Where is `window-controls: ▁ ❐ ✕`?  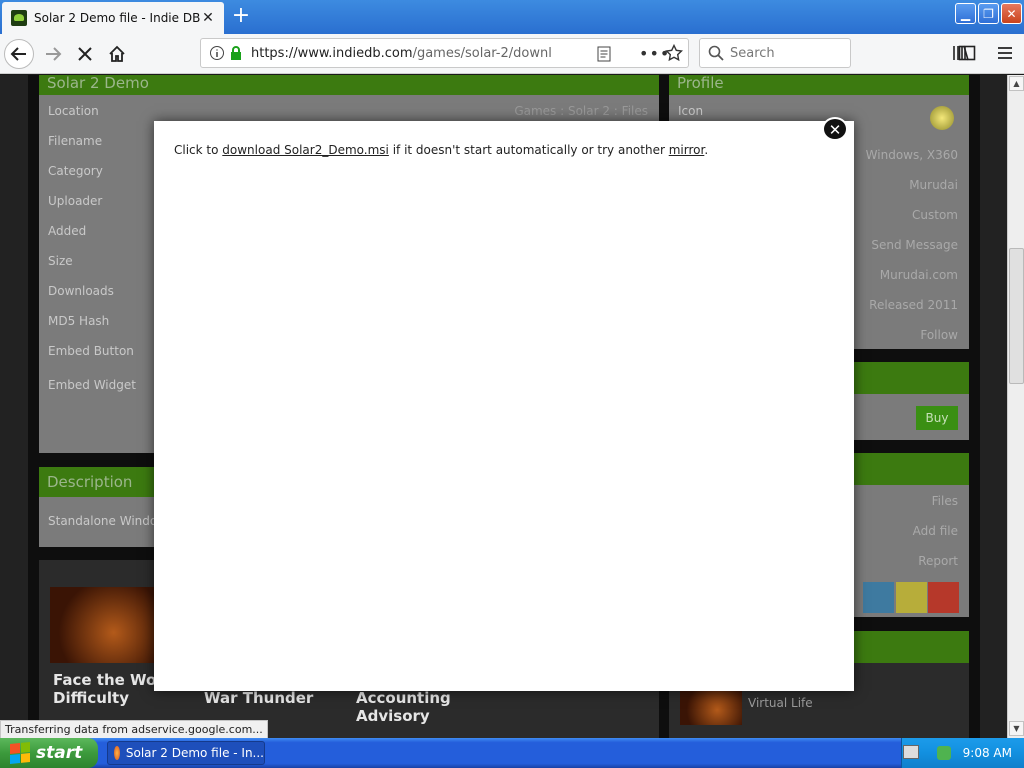
window-controls: ▁ ❐ ✕ is located at coordinates (988, 13).